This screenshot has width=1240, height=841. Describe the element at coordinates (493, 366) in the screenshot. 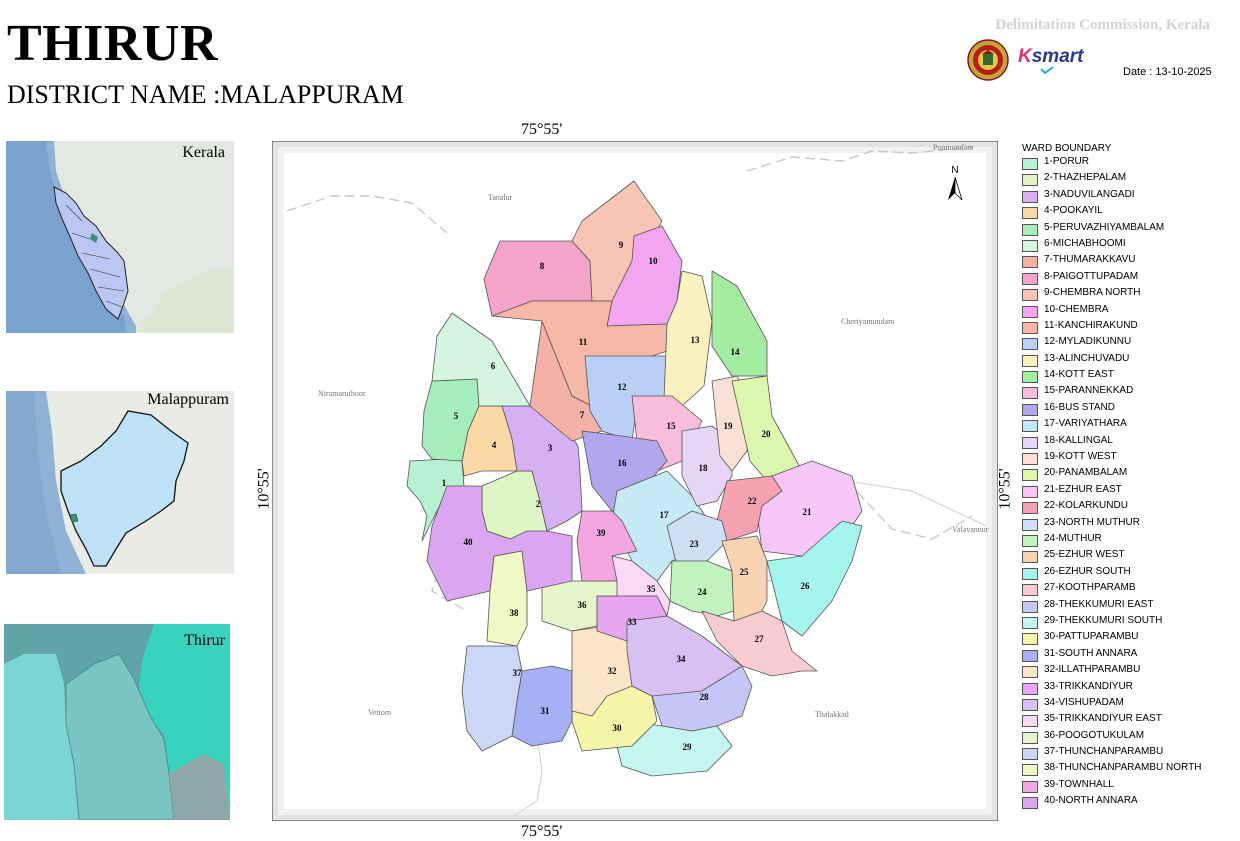

I see `ward-number: 6` at that location.